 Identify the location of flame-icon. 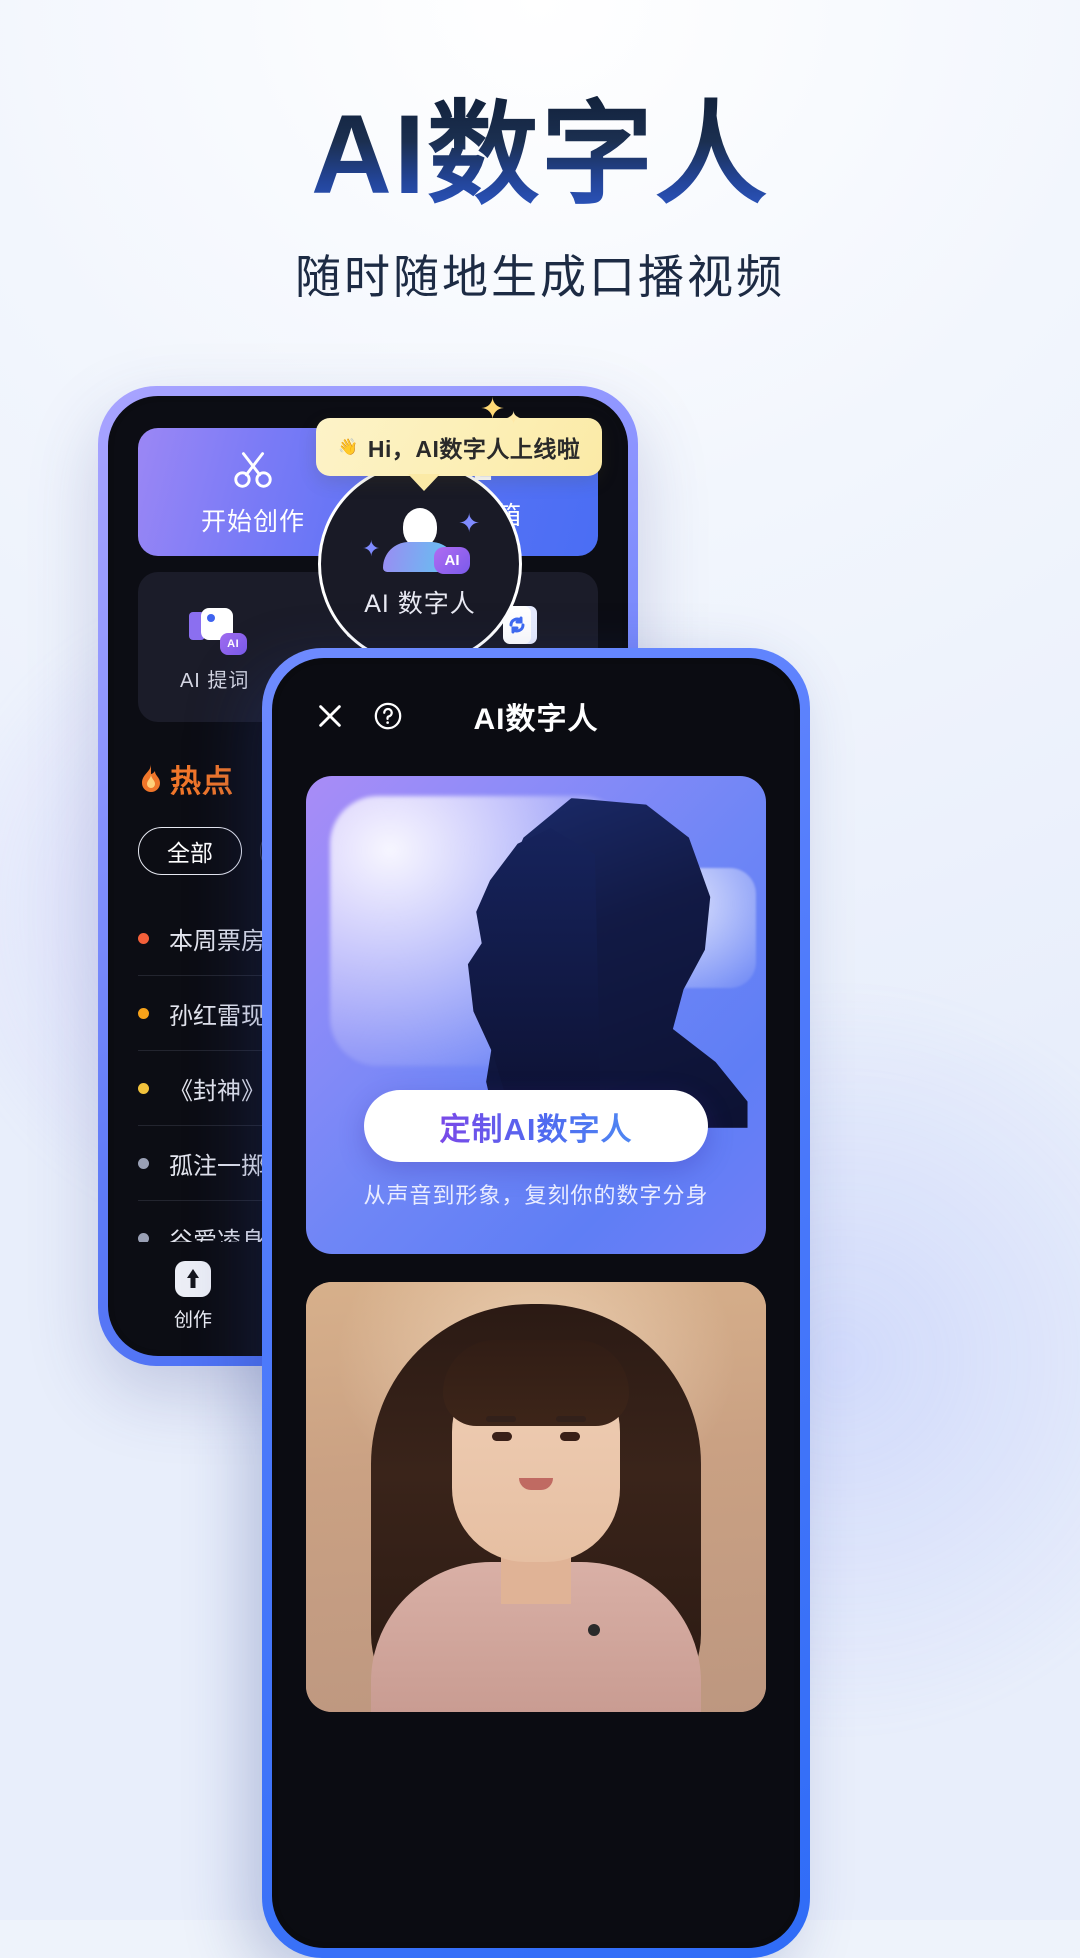
(151, 777).